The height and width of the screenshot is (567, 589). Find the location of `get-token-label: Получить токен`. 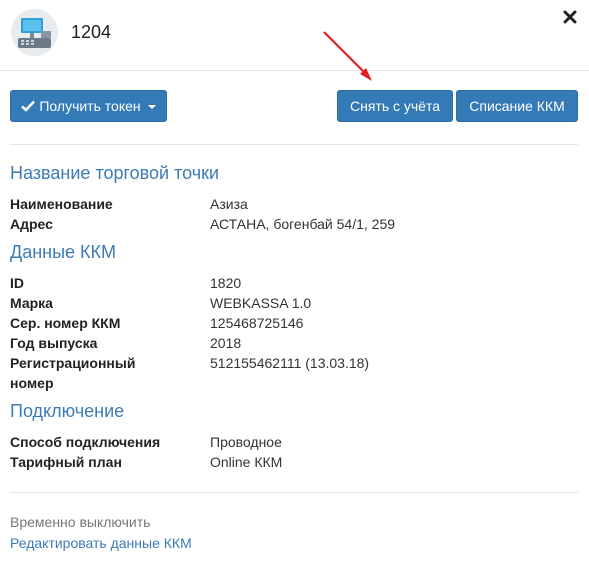

get-token-label: Получить токен is located at coordinates (90, 106).